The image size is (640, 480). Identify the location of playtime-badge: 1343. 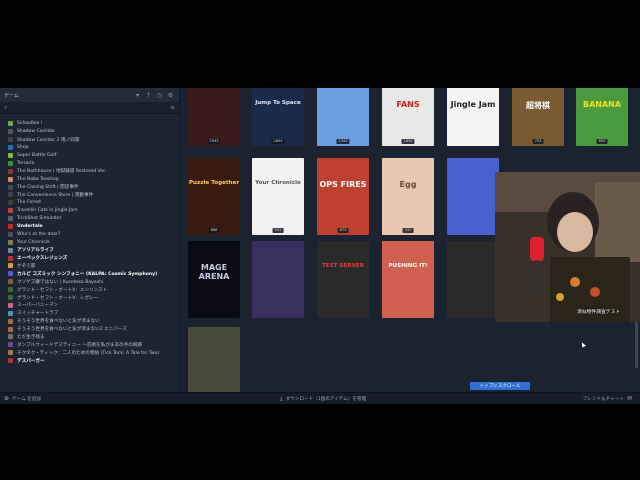
(343, 141).